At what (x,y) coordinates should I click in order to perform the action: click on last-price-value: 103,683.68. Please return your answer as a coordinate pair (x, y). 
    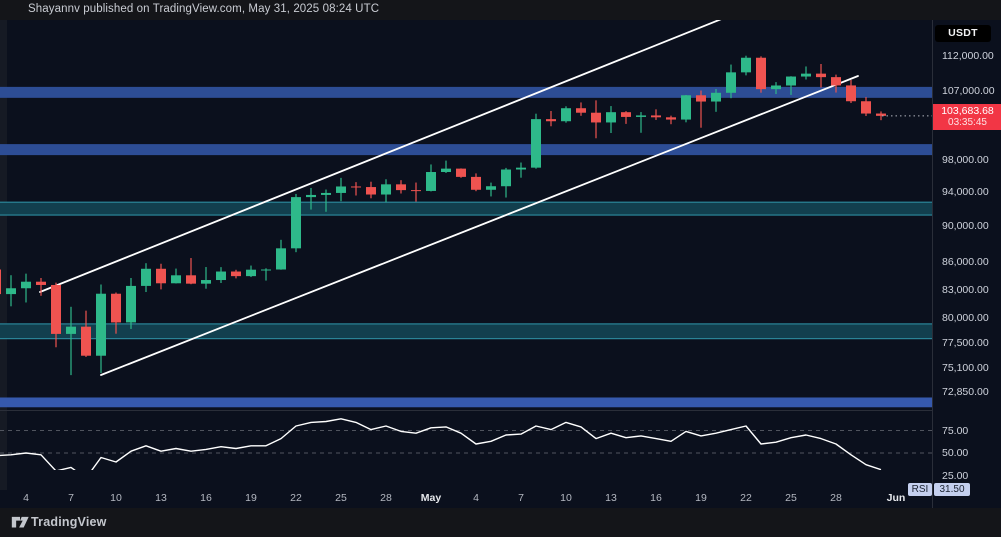
    Looking at the image, I should click on (967, 110).